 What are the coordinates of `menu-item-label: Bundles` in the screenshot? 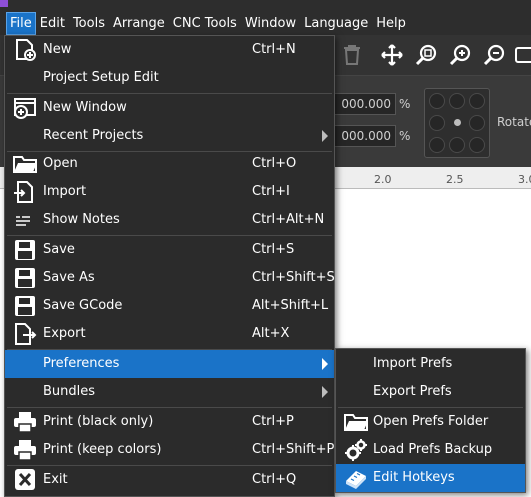 It's located at (69, 391).